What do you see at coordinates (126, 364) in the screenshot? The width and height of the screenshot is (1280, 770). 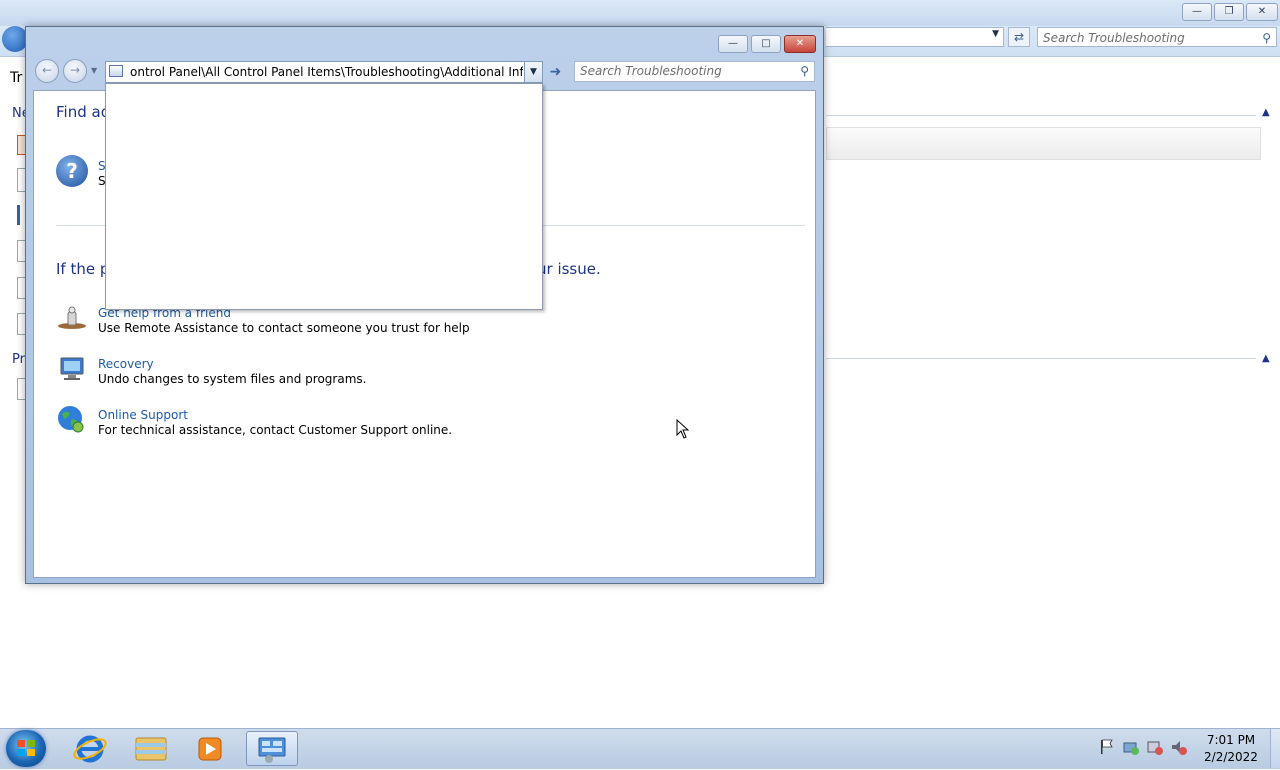 I see `item-title-recovery: Recovery` at bounding box center [126, 364].